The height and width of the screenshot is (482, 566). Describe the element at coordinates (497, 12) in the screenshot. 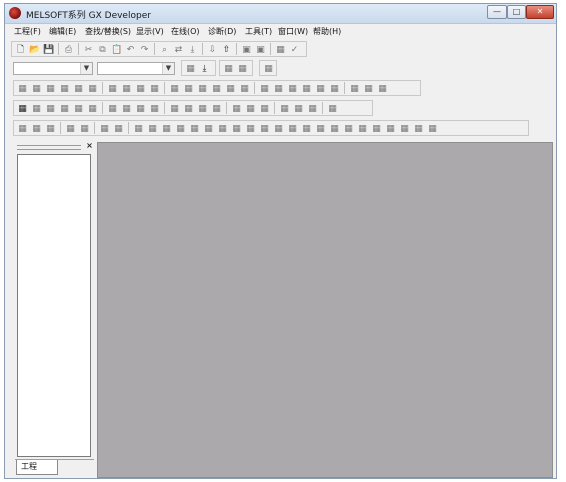

I see `minimize-button: —` at that location.